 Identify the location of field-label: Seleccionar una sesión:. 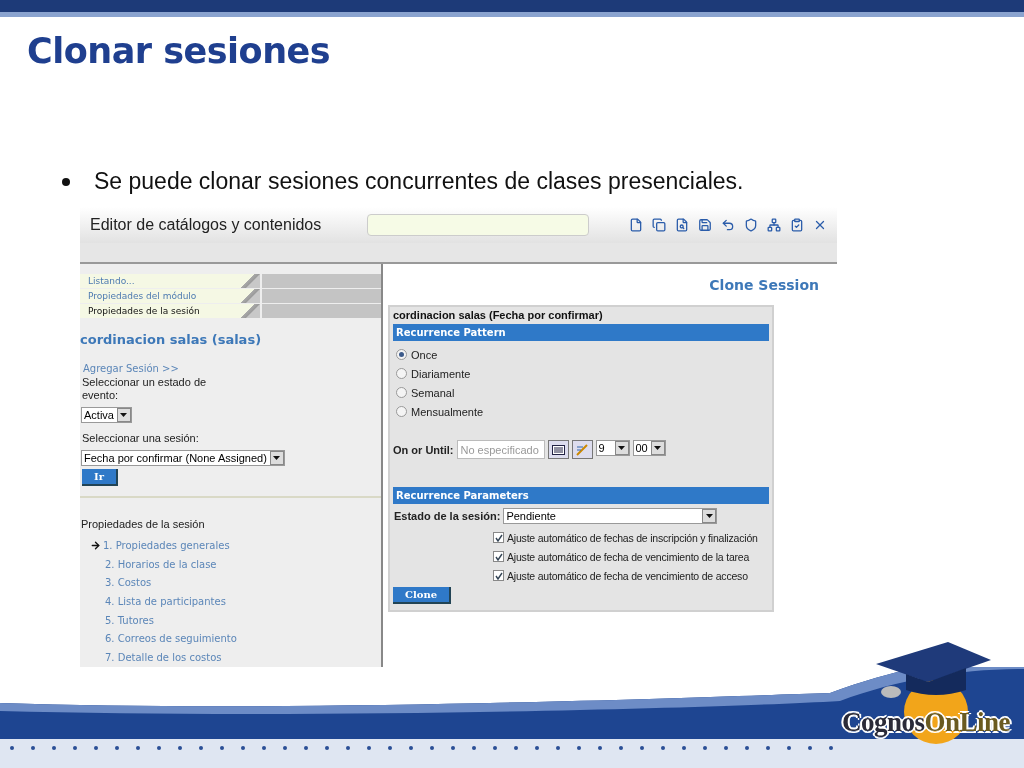
(141, 438).